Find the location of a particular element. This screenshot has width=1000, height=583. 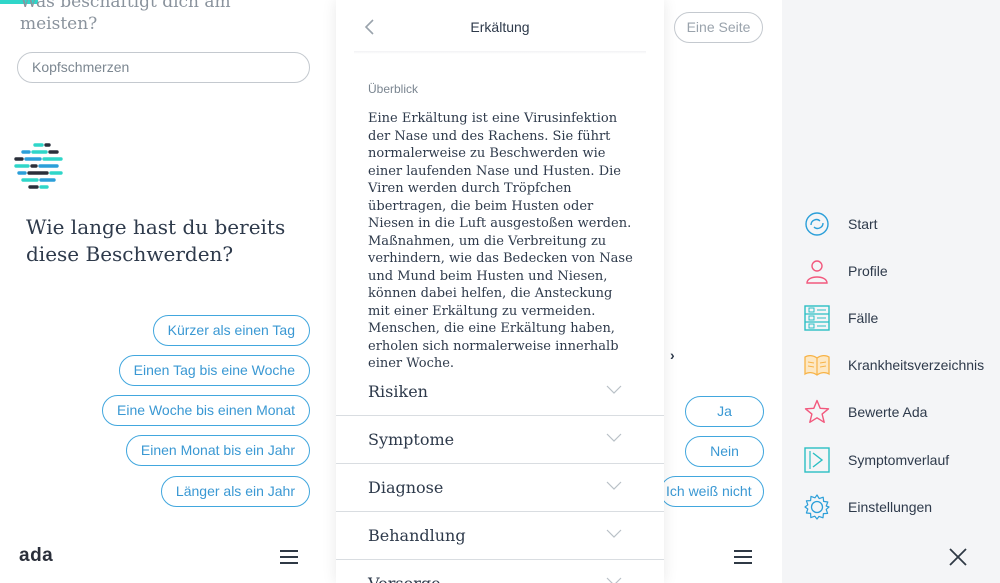

nav-label: Start is located at coordinates (863, 224).